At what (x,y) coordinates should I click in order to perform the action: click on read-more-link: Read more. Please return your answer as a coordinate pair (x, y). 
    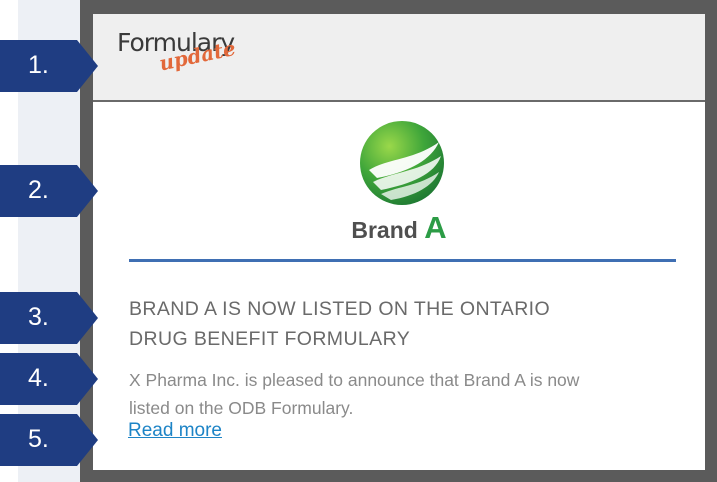
    Looking at the image, I should click on (175, 431).